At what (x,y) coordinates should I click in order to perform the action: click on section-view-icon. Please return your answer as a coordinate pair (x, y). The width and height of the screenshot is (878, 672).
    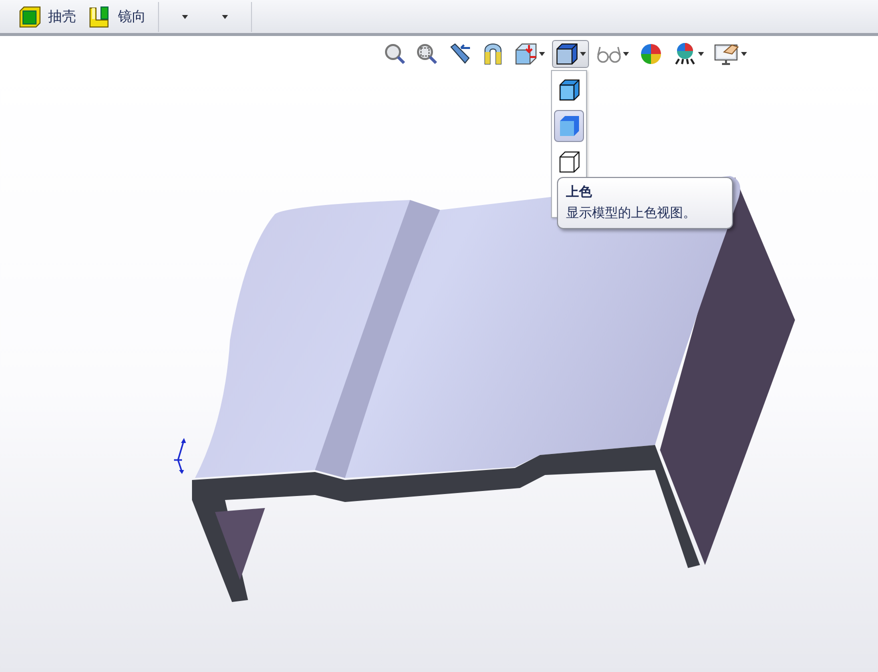
    Looking at the image, I should click on (493, 54).